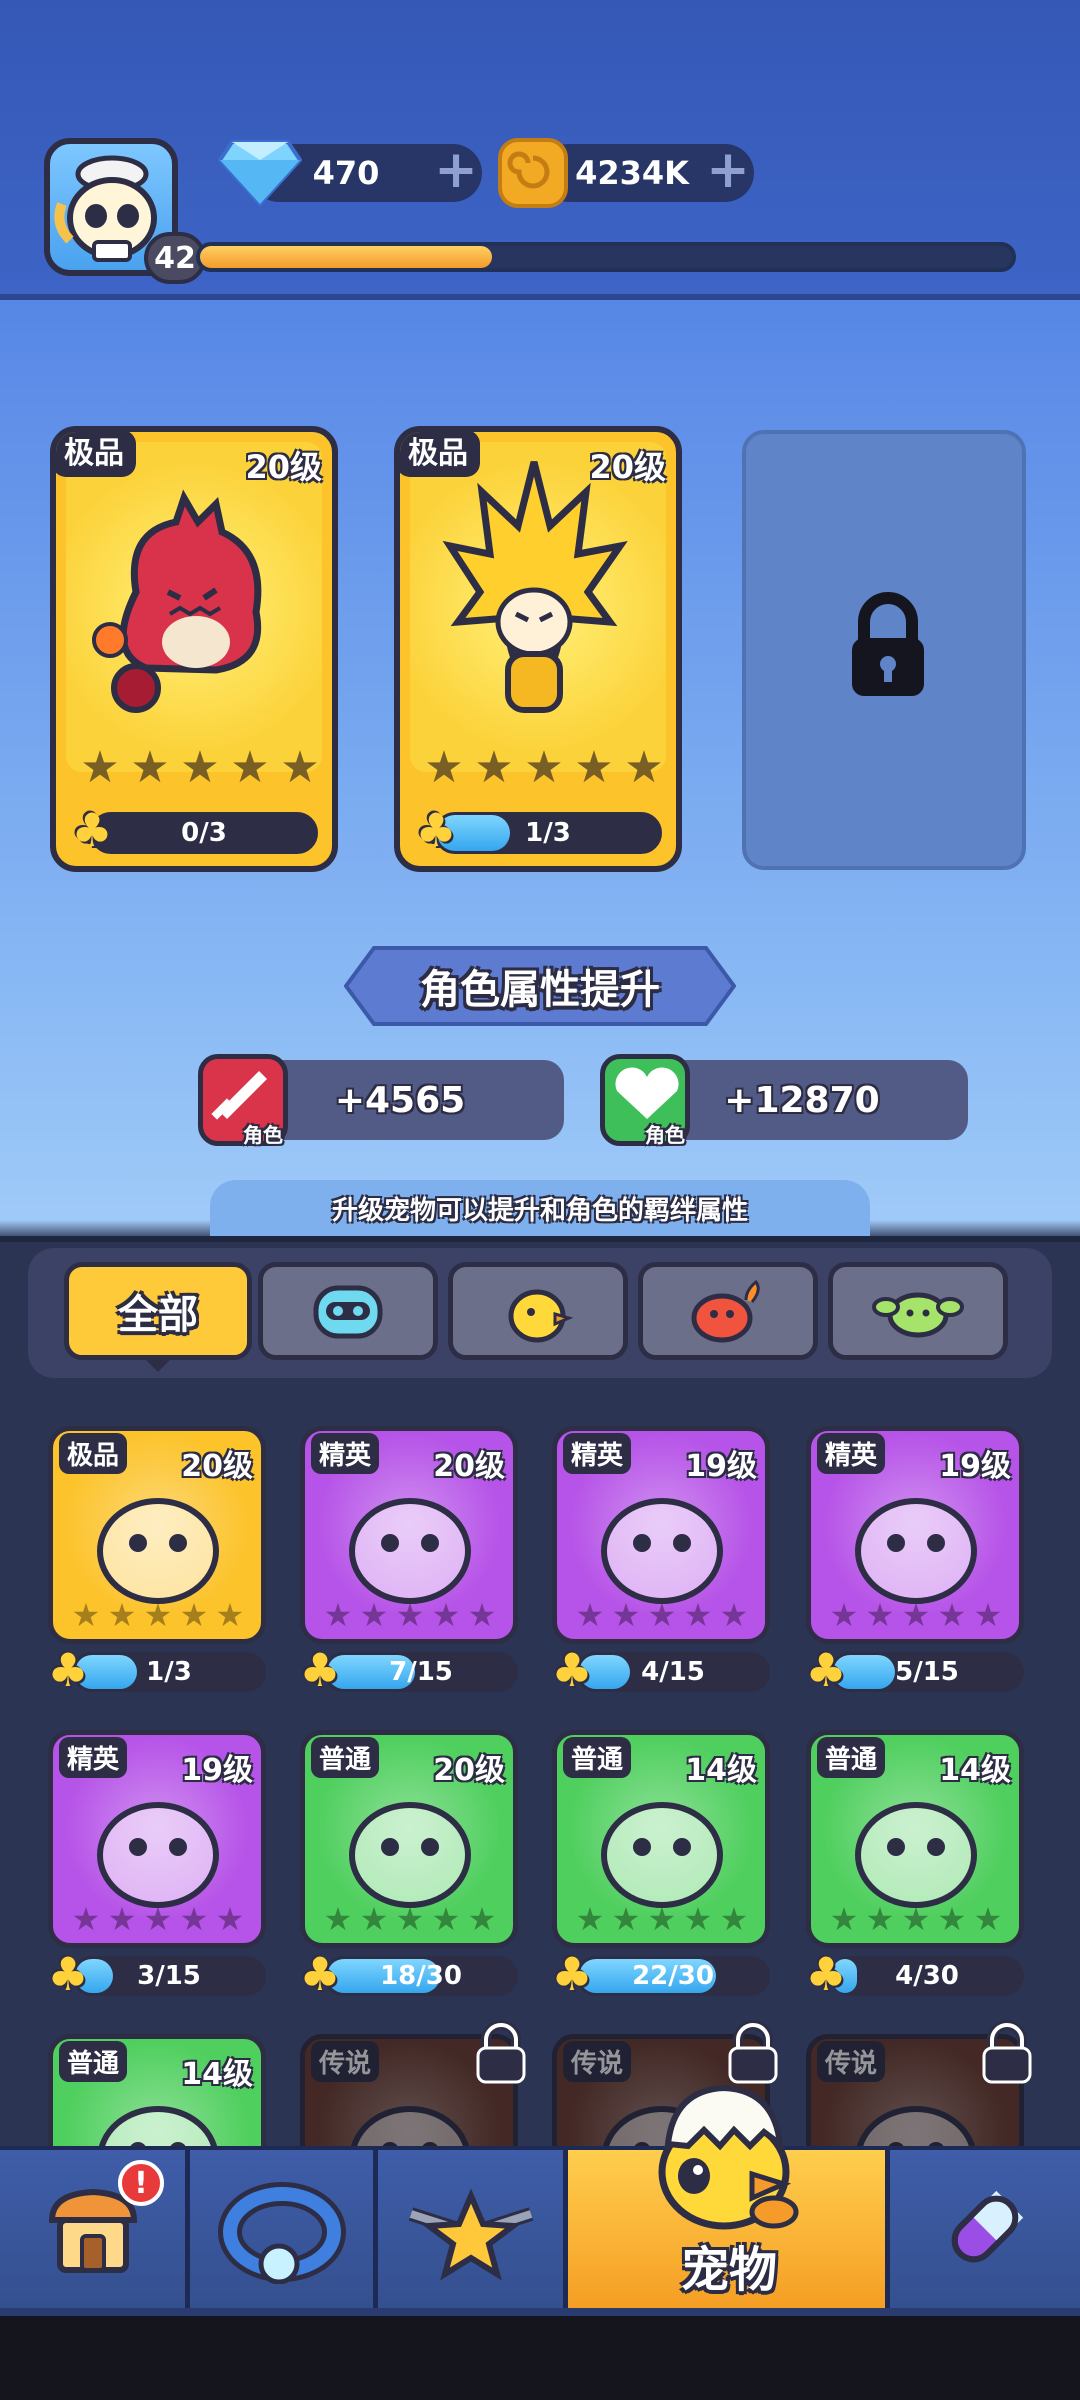 Image resolution: width=1080 pixels, height=2400 pixels. Describe the element at coordinates (606, 257) in the screenshot. I see `xp-bar` at that location.